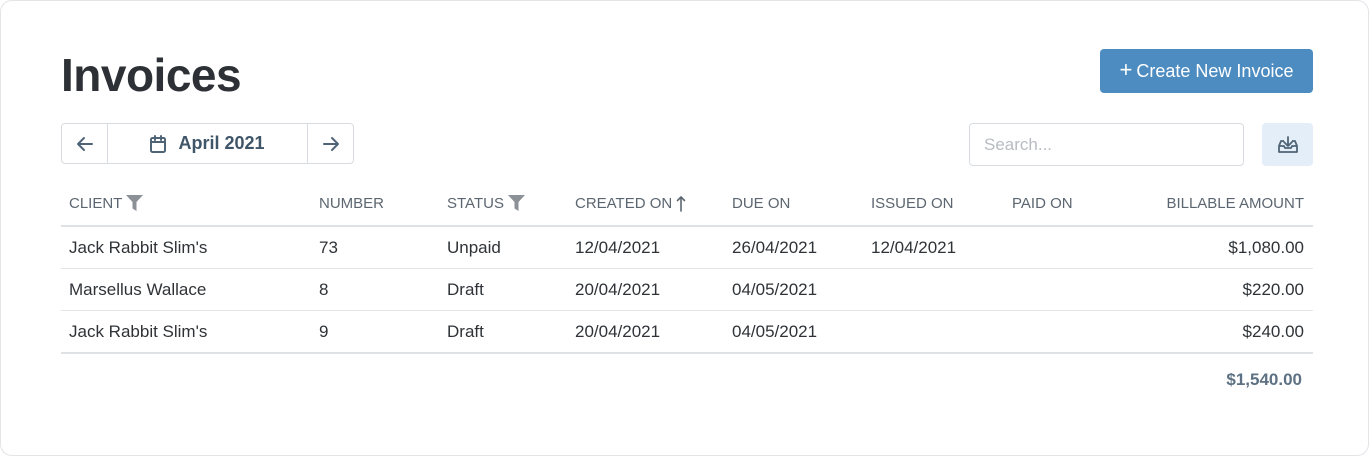  What do you see at coordinates (503, 247) in the screenshot?
I see `cell-status: Unpaid` at bounding box center [503, 247].